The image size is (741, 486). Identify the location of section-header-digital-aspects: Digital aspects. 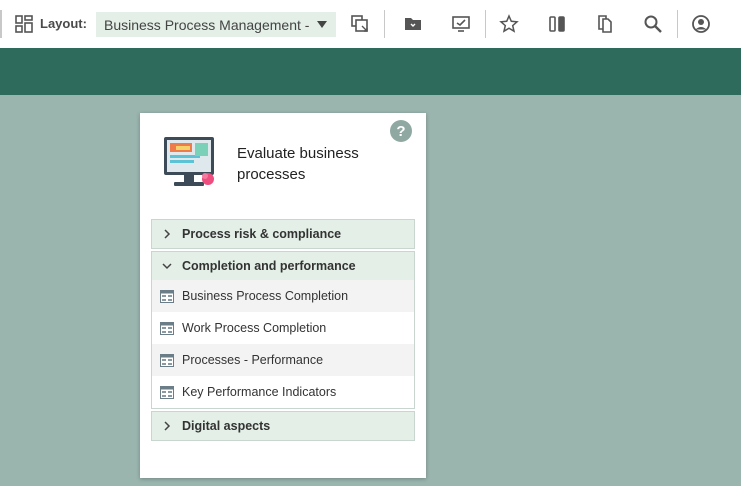
(283, 426).